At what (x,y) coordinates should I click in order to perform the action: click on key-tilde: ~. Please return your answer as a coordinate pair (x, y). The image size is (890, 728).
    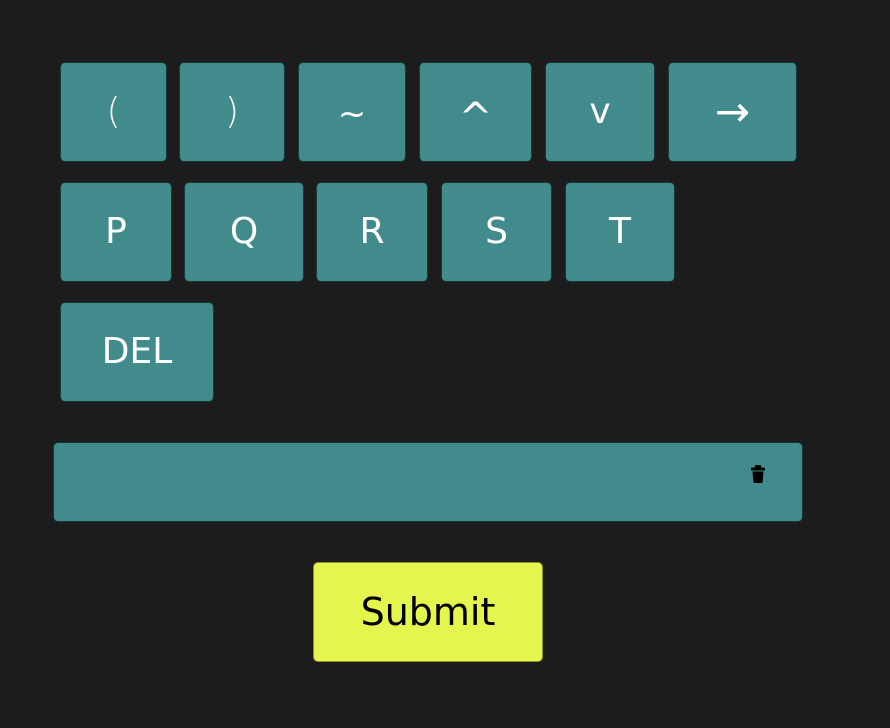
    Looking at the image, I should click on (352, 112).